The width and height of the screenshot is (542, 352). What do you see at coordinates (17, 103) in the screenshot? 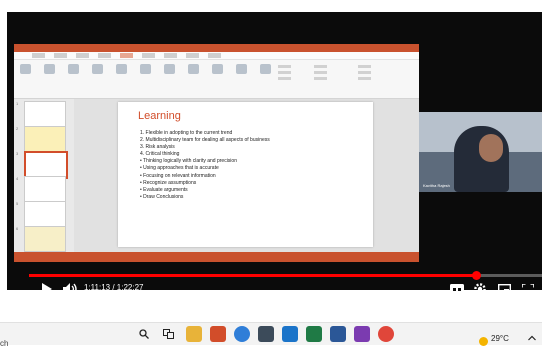
I see `thumbnail-number: 1` at bounding box center [17, 103].